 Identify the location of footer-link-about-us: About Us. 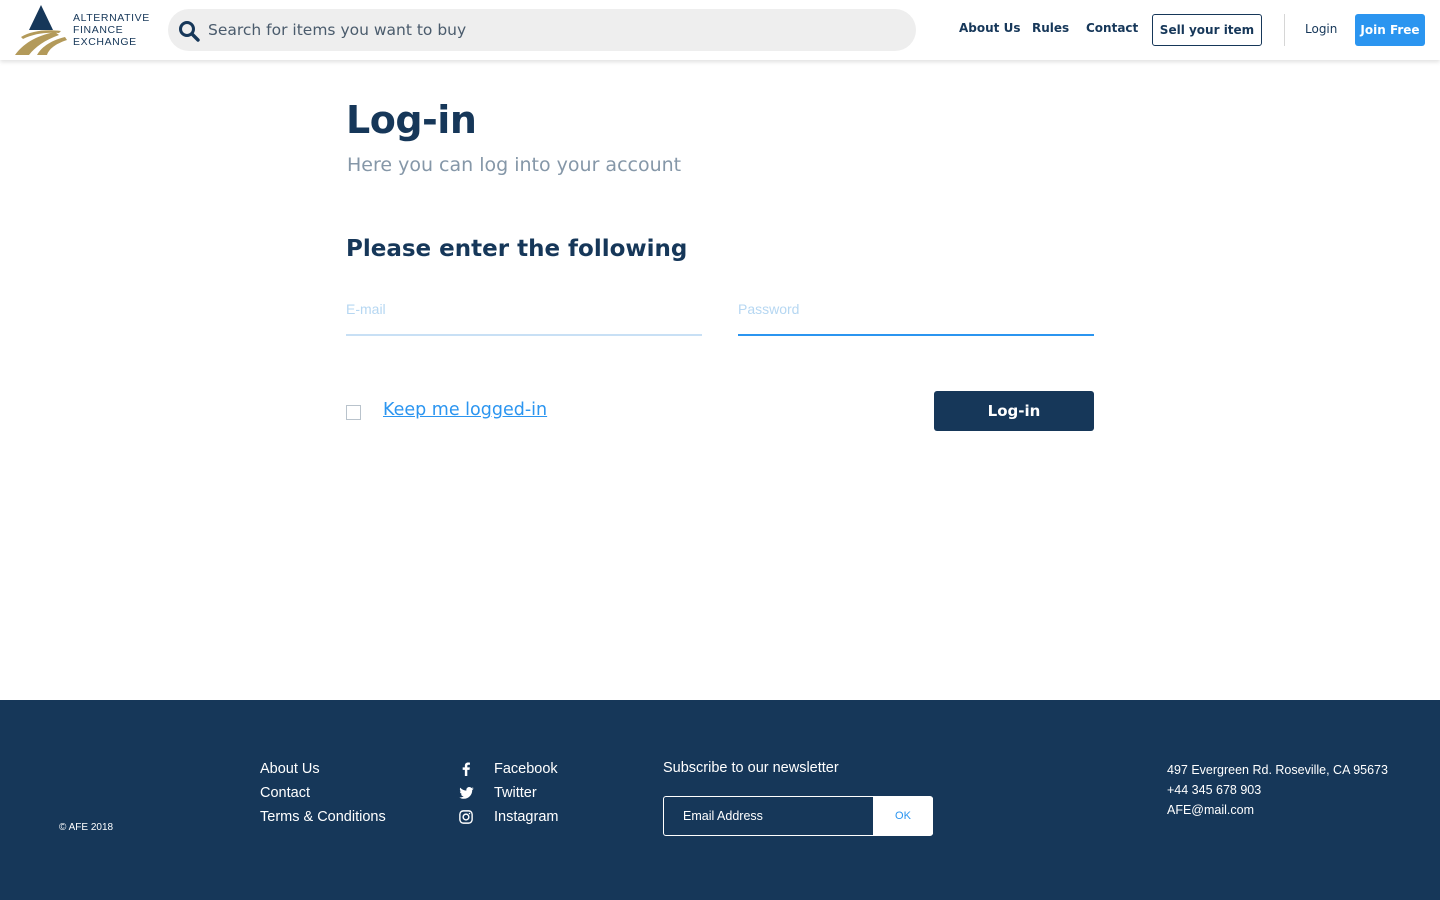
(323, 769).